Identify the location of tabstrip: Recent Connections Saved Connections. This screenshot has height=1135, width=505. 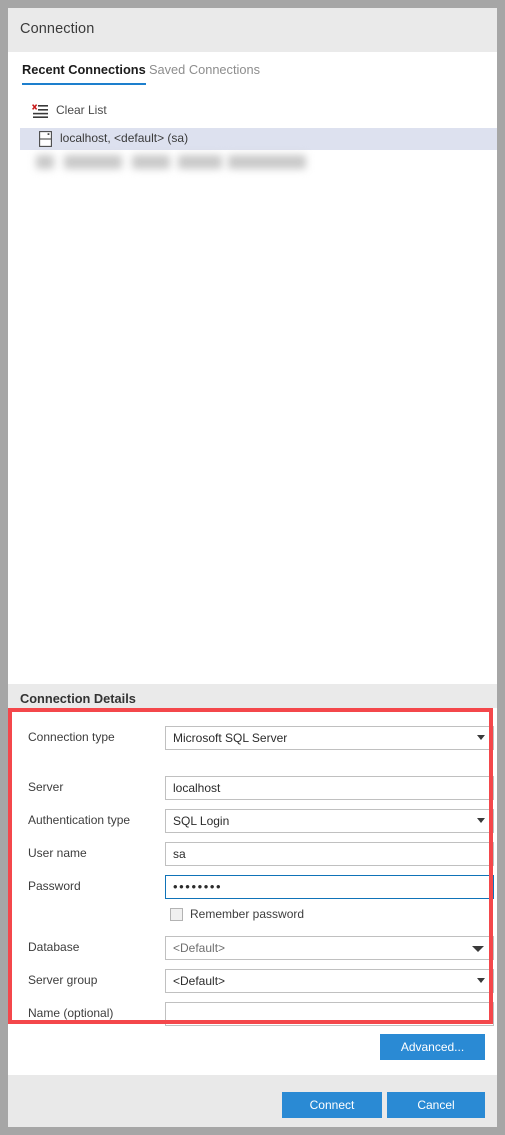
(252, 69).